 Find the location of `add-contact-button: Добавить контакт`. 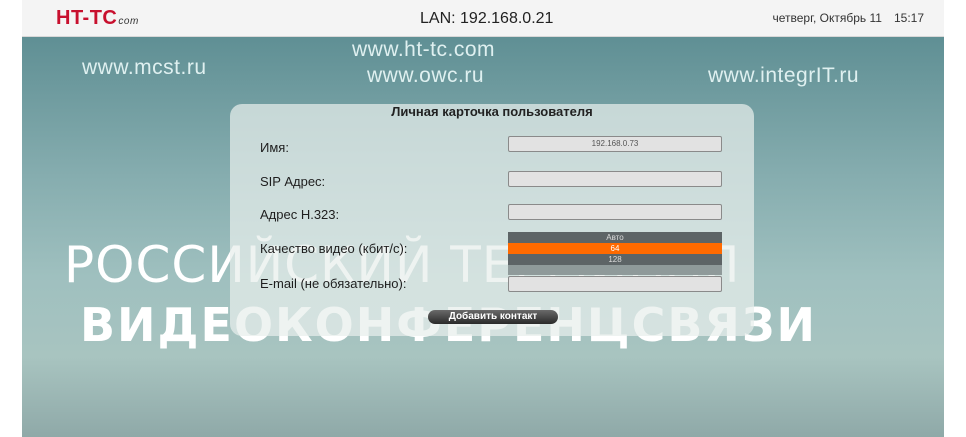

add-contact-button: Добавить контакт is located at coordinates (493, 317).